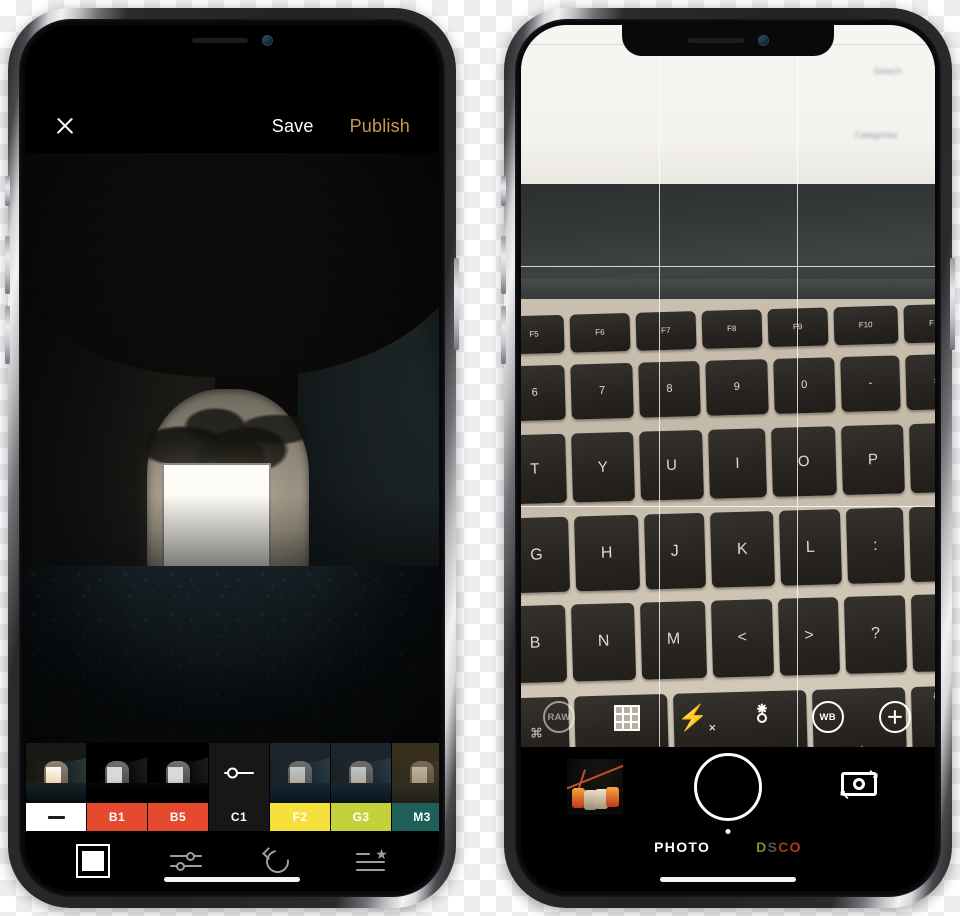 Image resolution: width=960 pixels, height=916 pixels. I want to click on close-x-icon, so click(65, 126).